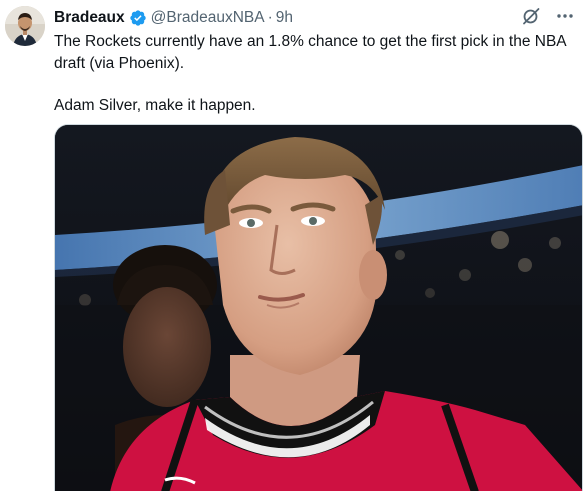  Describe the element at coordinates (548, 16) in the screenshot. I see `header-actions` at that location.